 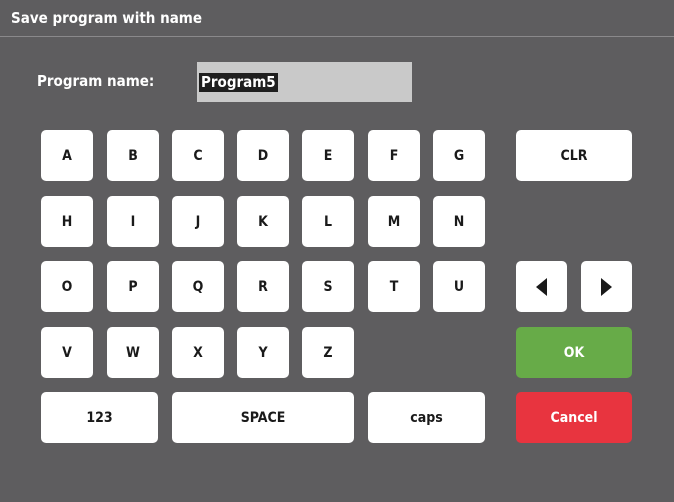 What do you see at coordinates (394, 221) in the screenshot?
I see `key-m: M` at bounding box center [394, 221].